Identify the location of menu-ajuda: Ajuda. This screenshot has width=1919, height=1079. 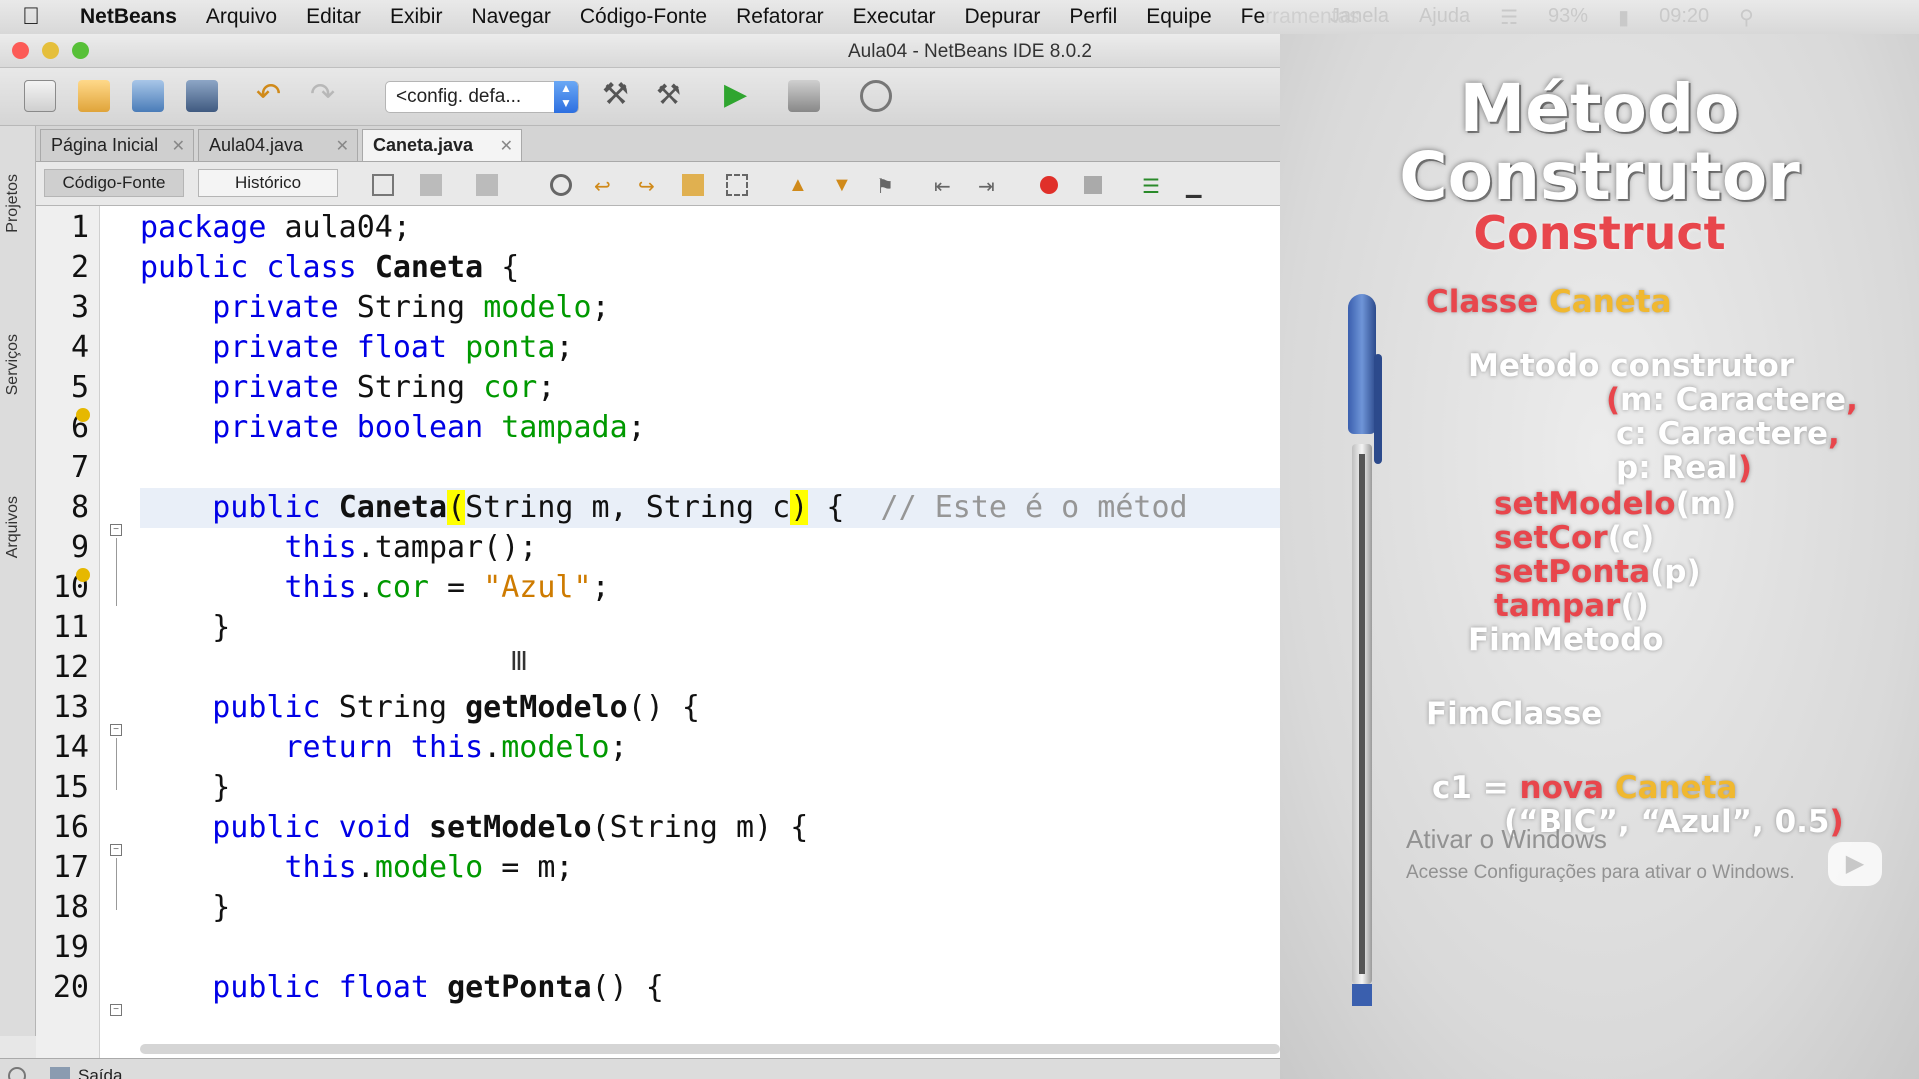
(1444, 17).